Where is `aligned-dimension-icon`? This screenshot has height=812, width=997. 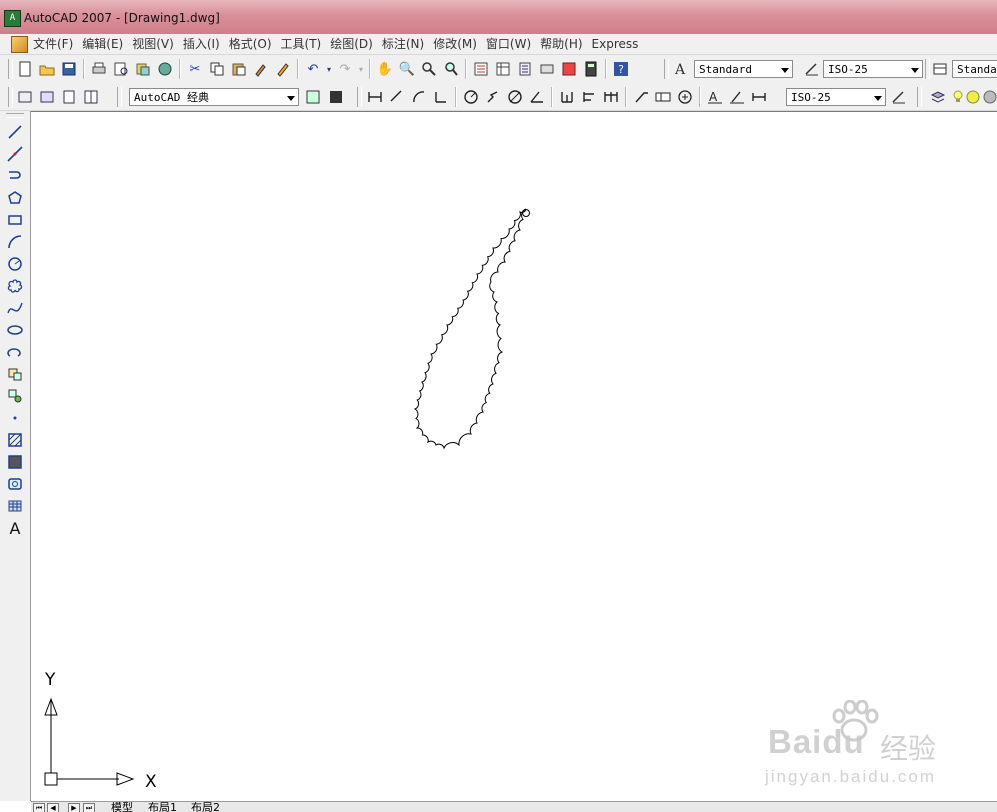 aligned-dimension-icon is located at coordinates (397, 97).